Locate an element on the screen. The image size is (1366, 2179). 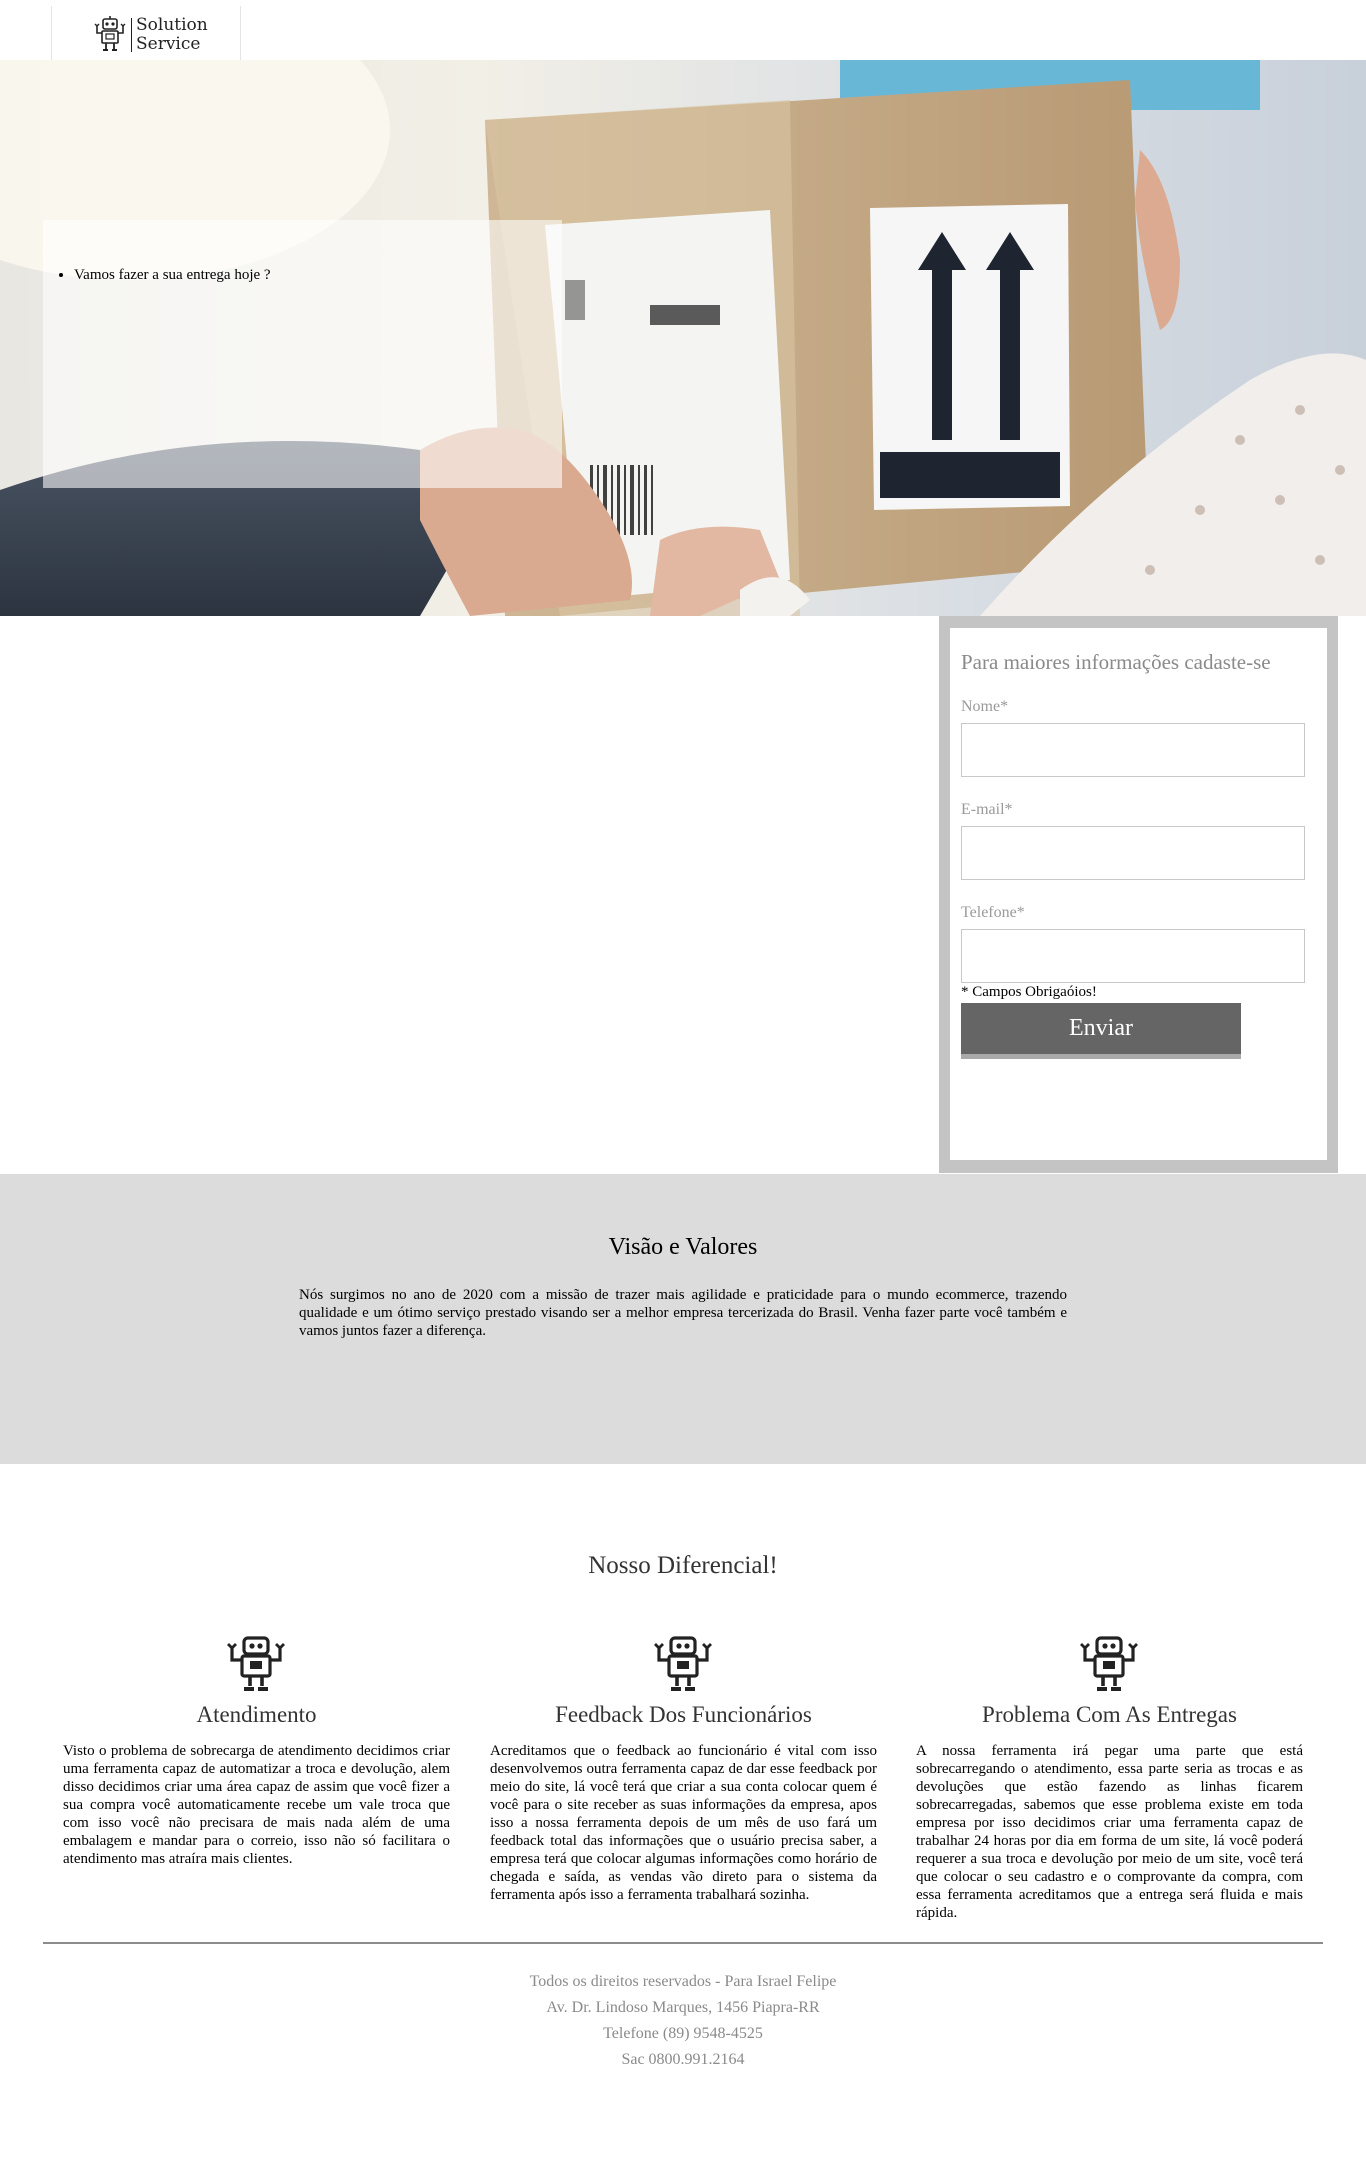
hero-list: Vamos fazer a sua entrega hoje ? is located at coordinates (157, 275).